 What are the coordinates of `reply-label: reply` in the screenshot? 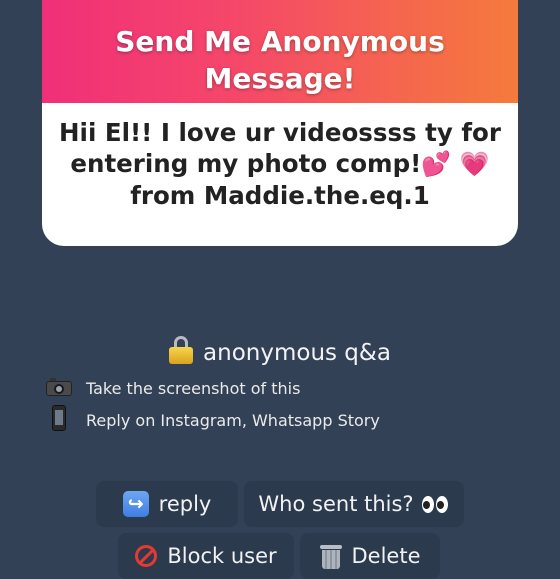 It's located at (185, 504).